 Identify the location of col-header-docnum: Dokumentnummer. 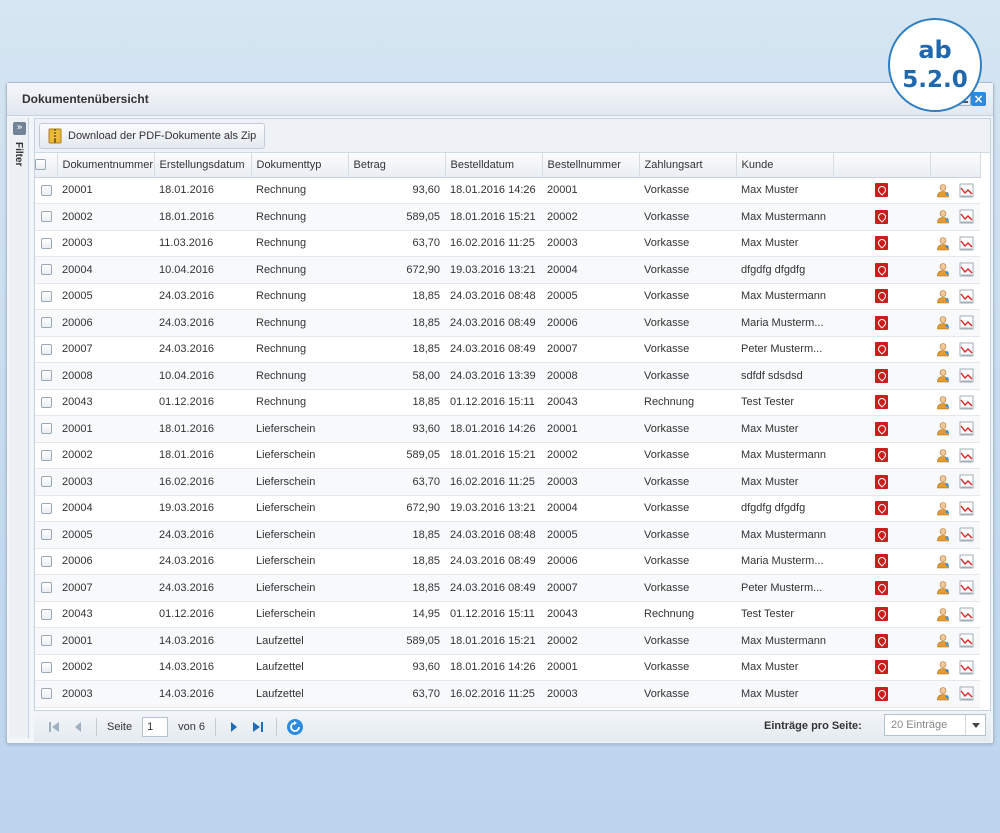
(106, 165).